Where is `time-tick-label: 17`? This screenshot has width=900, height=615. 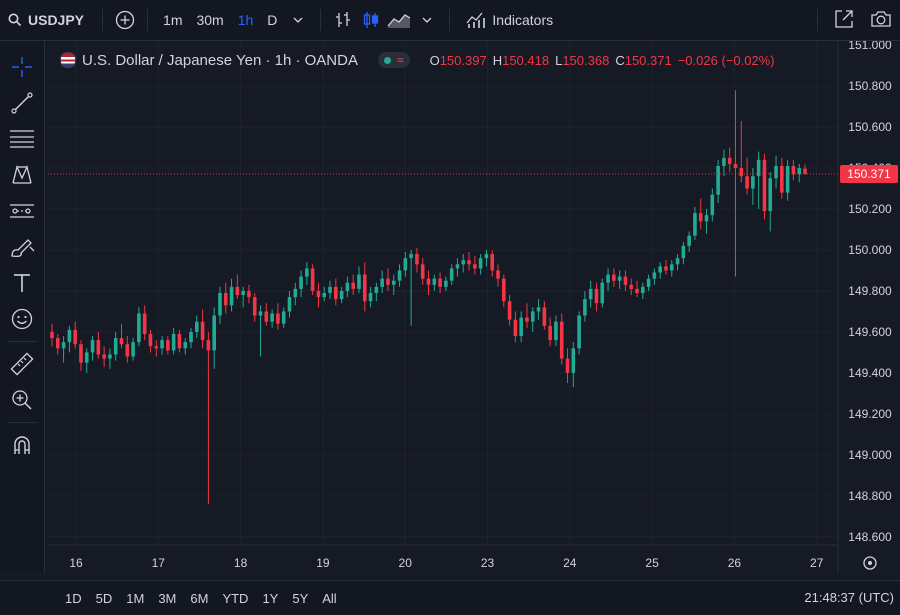 time-tick-label: 17 is located at coordinates (159, 563).